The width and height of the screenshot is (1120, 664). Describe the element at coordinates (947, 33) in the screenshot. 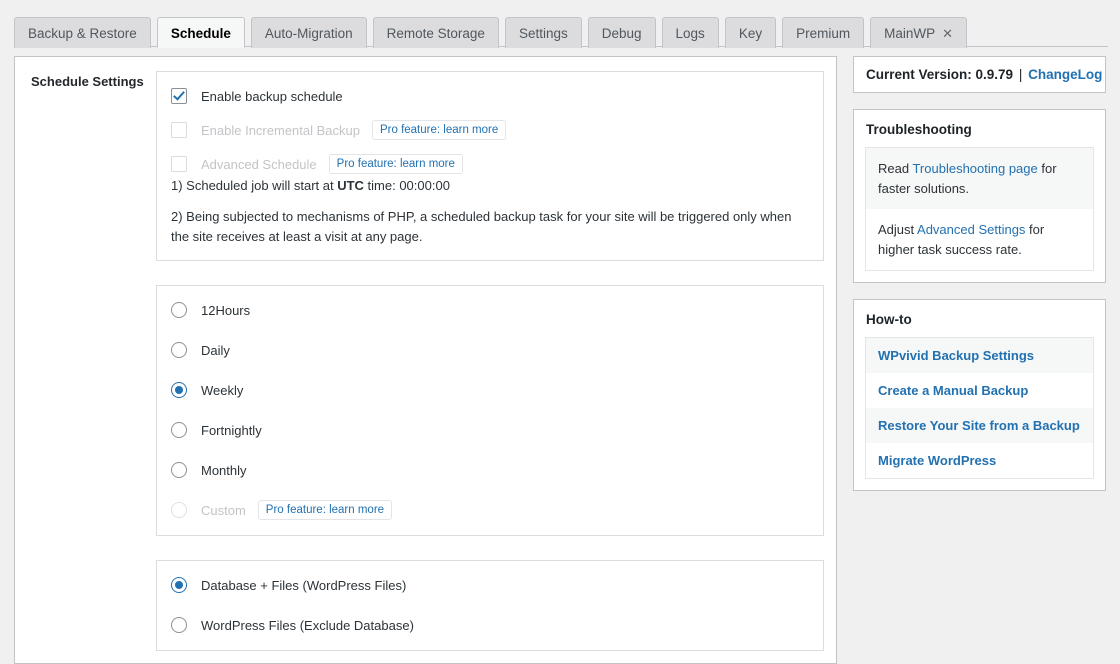

I see `close-icon: ✕` at that location.